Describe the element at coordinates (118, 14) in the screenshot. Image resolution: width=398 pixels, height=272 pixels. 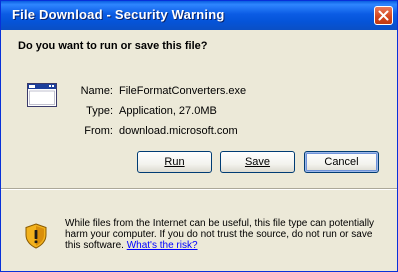
I see `window-title: File Download - Security Warning` at that location.